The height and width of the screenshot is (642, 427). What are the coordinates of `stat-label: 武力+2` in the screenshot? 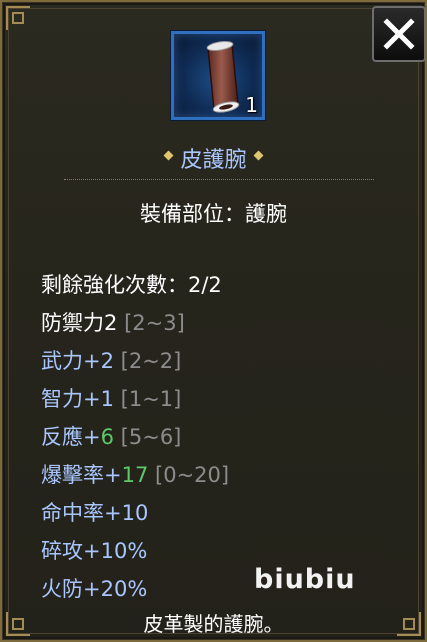 It's located at (77, 361).